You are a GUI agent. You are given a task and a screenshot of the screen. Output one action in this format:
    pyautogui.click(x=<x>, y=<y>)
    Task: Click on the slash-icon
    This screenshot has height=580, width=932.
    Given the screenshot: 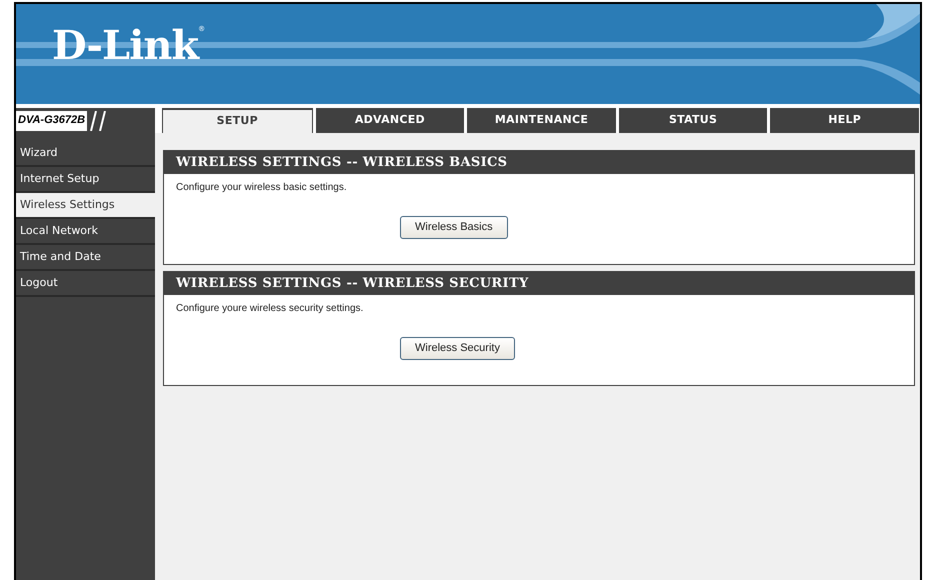 What is the action you would take?
    pyautogui.click(x=99, y=120)
    